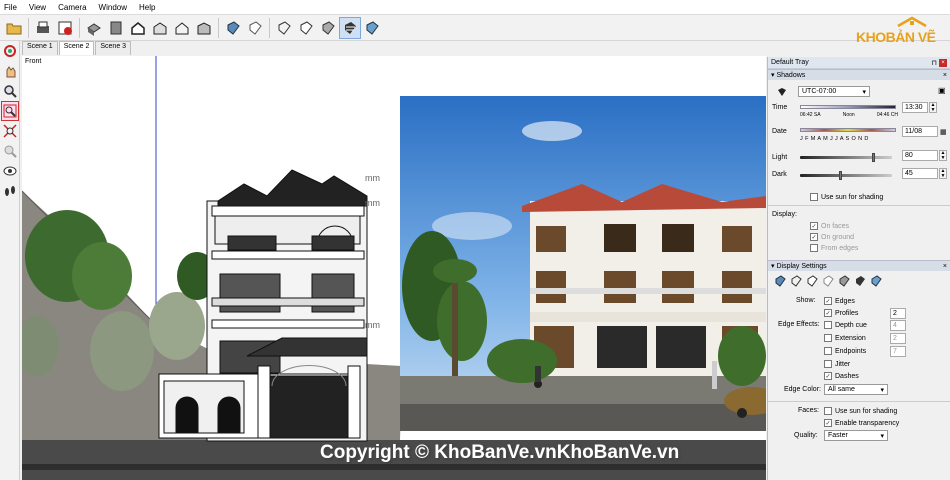 The height and width of the screenshot is (480, 950). I want to click on print-icon, so click(43, 28).